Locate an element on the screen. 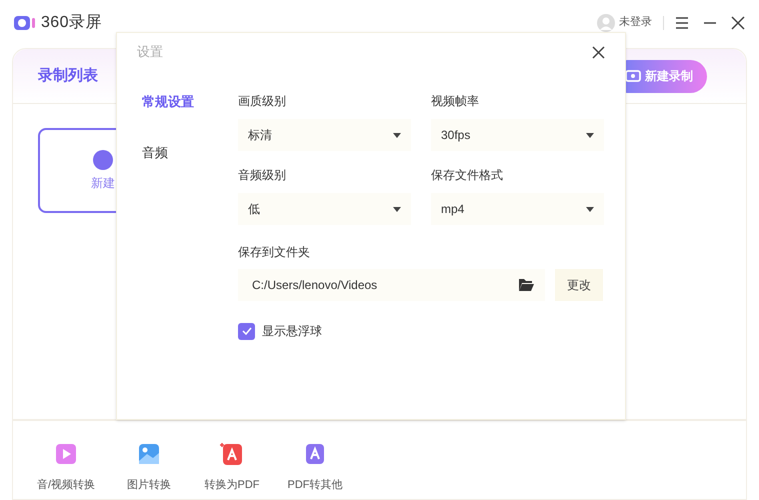  folder-icon is located at coordinates (526, 285).